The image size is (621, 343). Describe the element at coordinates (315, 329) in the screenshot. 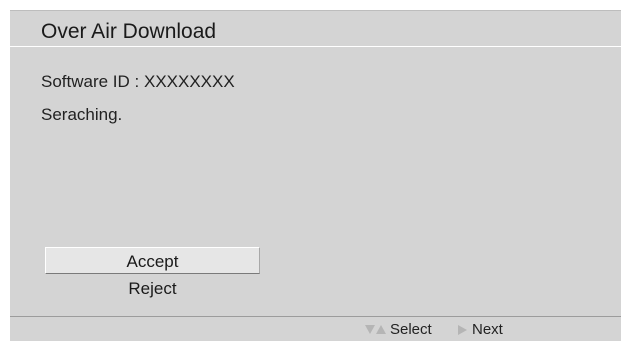

I see `footer-hint-bar: Select Next` at that location.